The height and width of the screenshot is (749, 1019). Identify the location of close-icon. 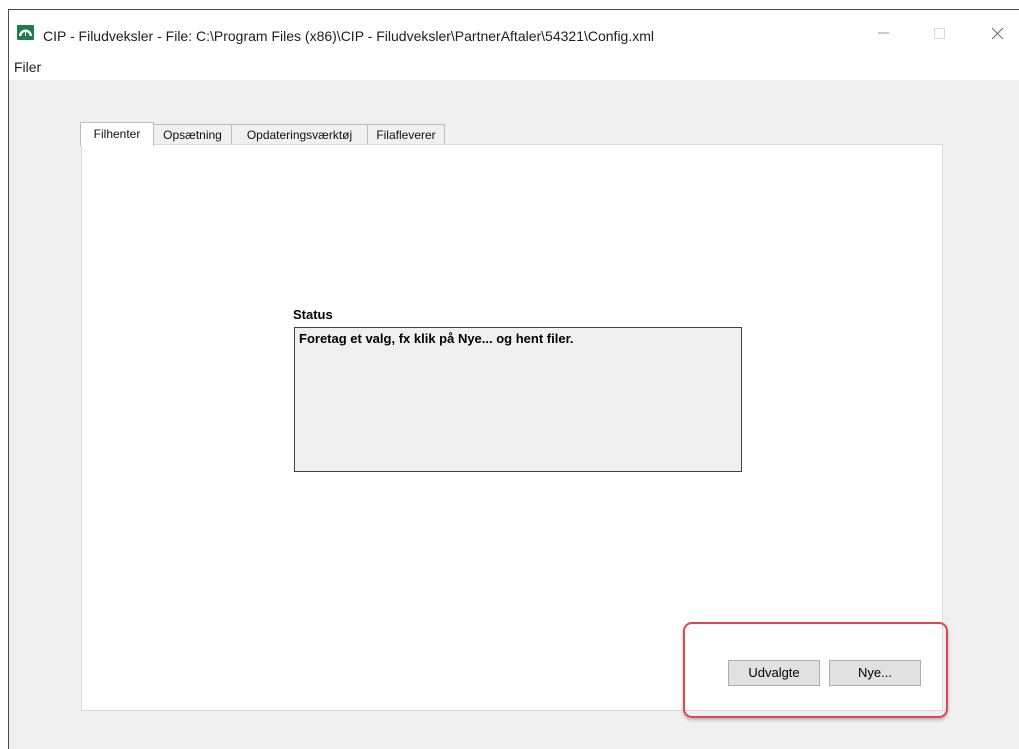
(997, 33).